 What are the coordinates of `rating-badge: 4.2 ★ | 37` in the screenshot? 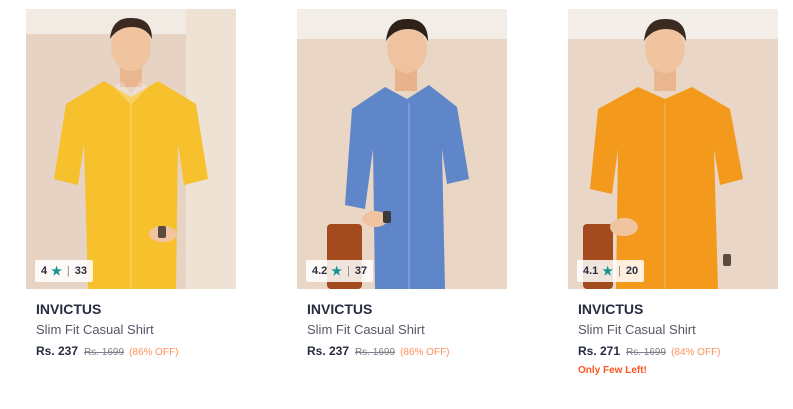 It's located at (340, 271).